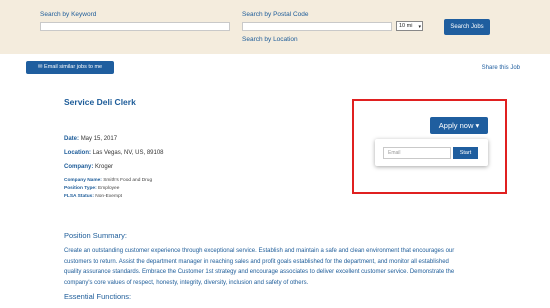 The image size is (550, 308). Describe the element at coordinates (135, 26) in the screenshot. I see `keyword-input` at that location.